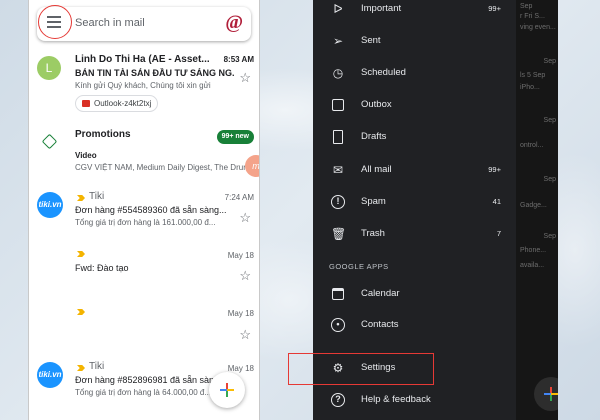 This screenshot has height=420, width=600. What do you see at coordinates (339, 234) in the screenshot?
I see `trash-icon: 🗑` at bounding box center [339, 234].